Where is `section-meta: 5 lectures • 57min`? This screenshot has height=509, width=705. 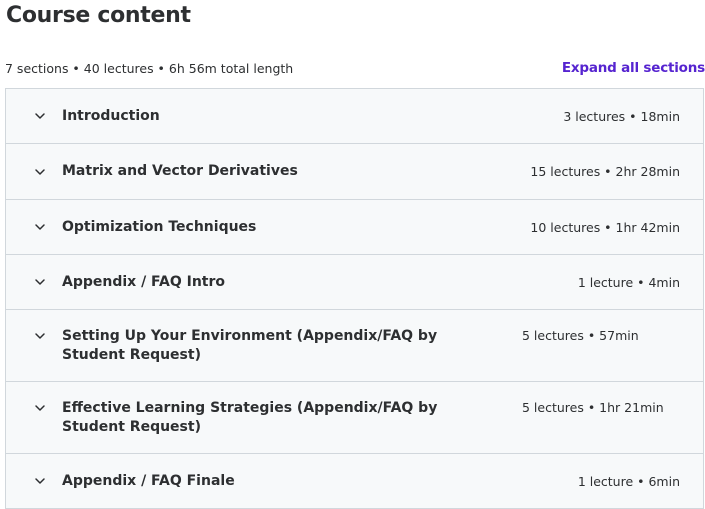
section-meta: 5 lectures • 57min is located at coordinates (580, 335).